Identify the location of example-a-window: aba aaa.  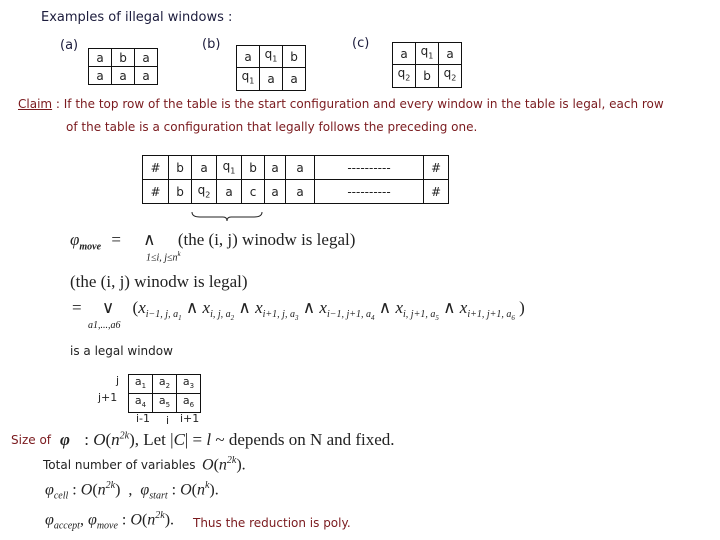
(123, 66).